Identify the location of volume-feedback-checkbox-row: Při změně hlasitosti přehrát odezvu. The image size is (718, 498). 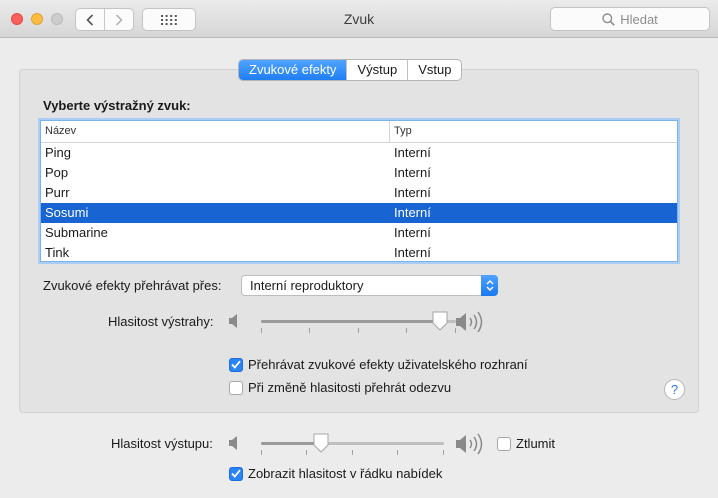
(340, 387).